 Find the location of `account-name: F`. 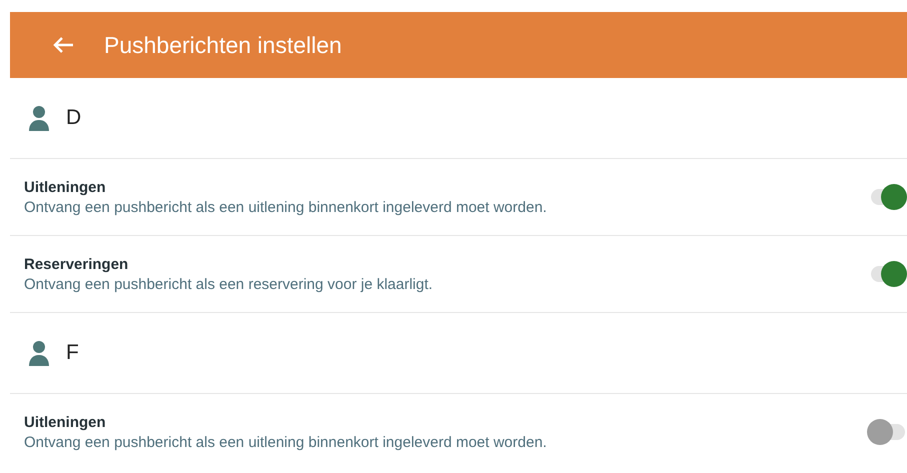

account-name: F is located at coordinates (72, 353).